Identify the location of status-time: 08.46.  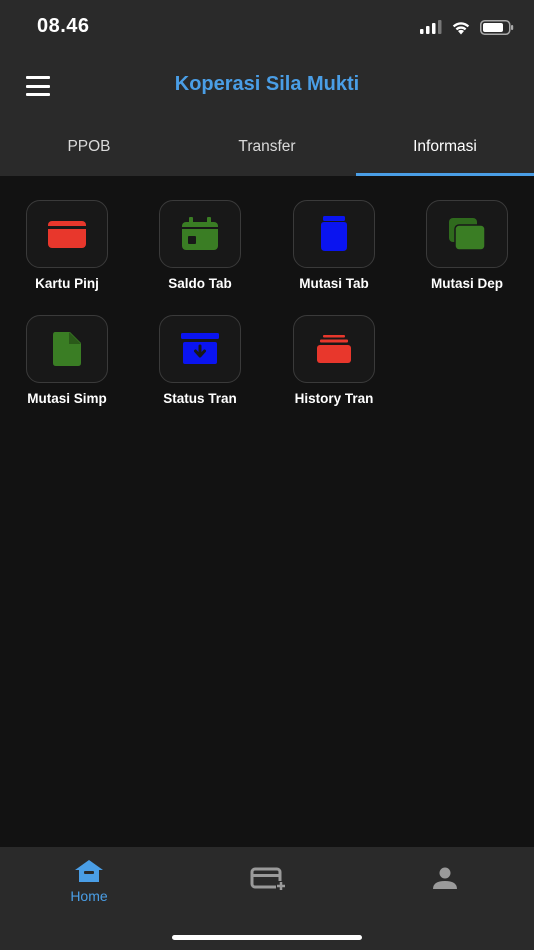
(63, 26).